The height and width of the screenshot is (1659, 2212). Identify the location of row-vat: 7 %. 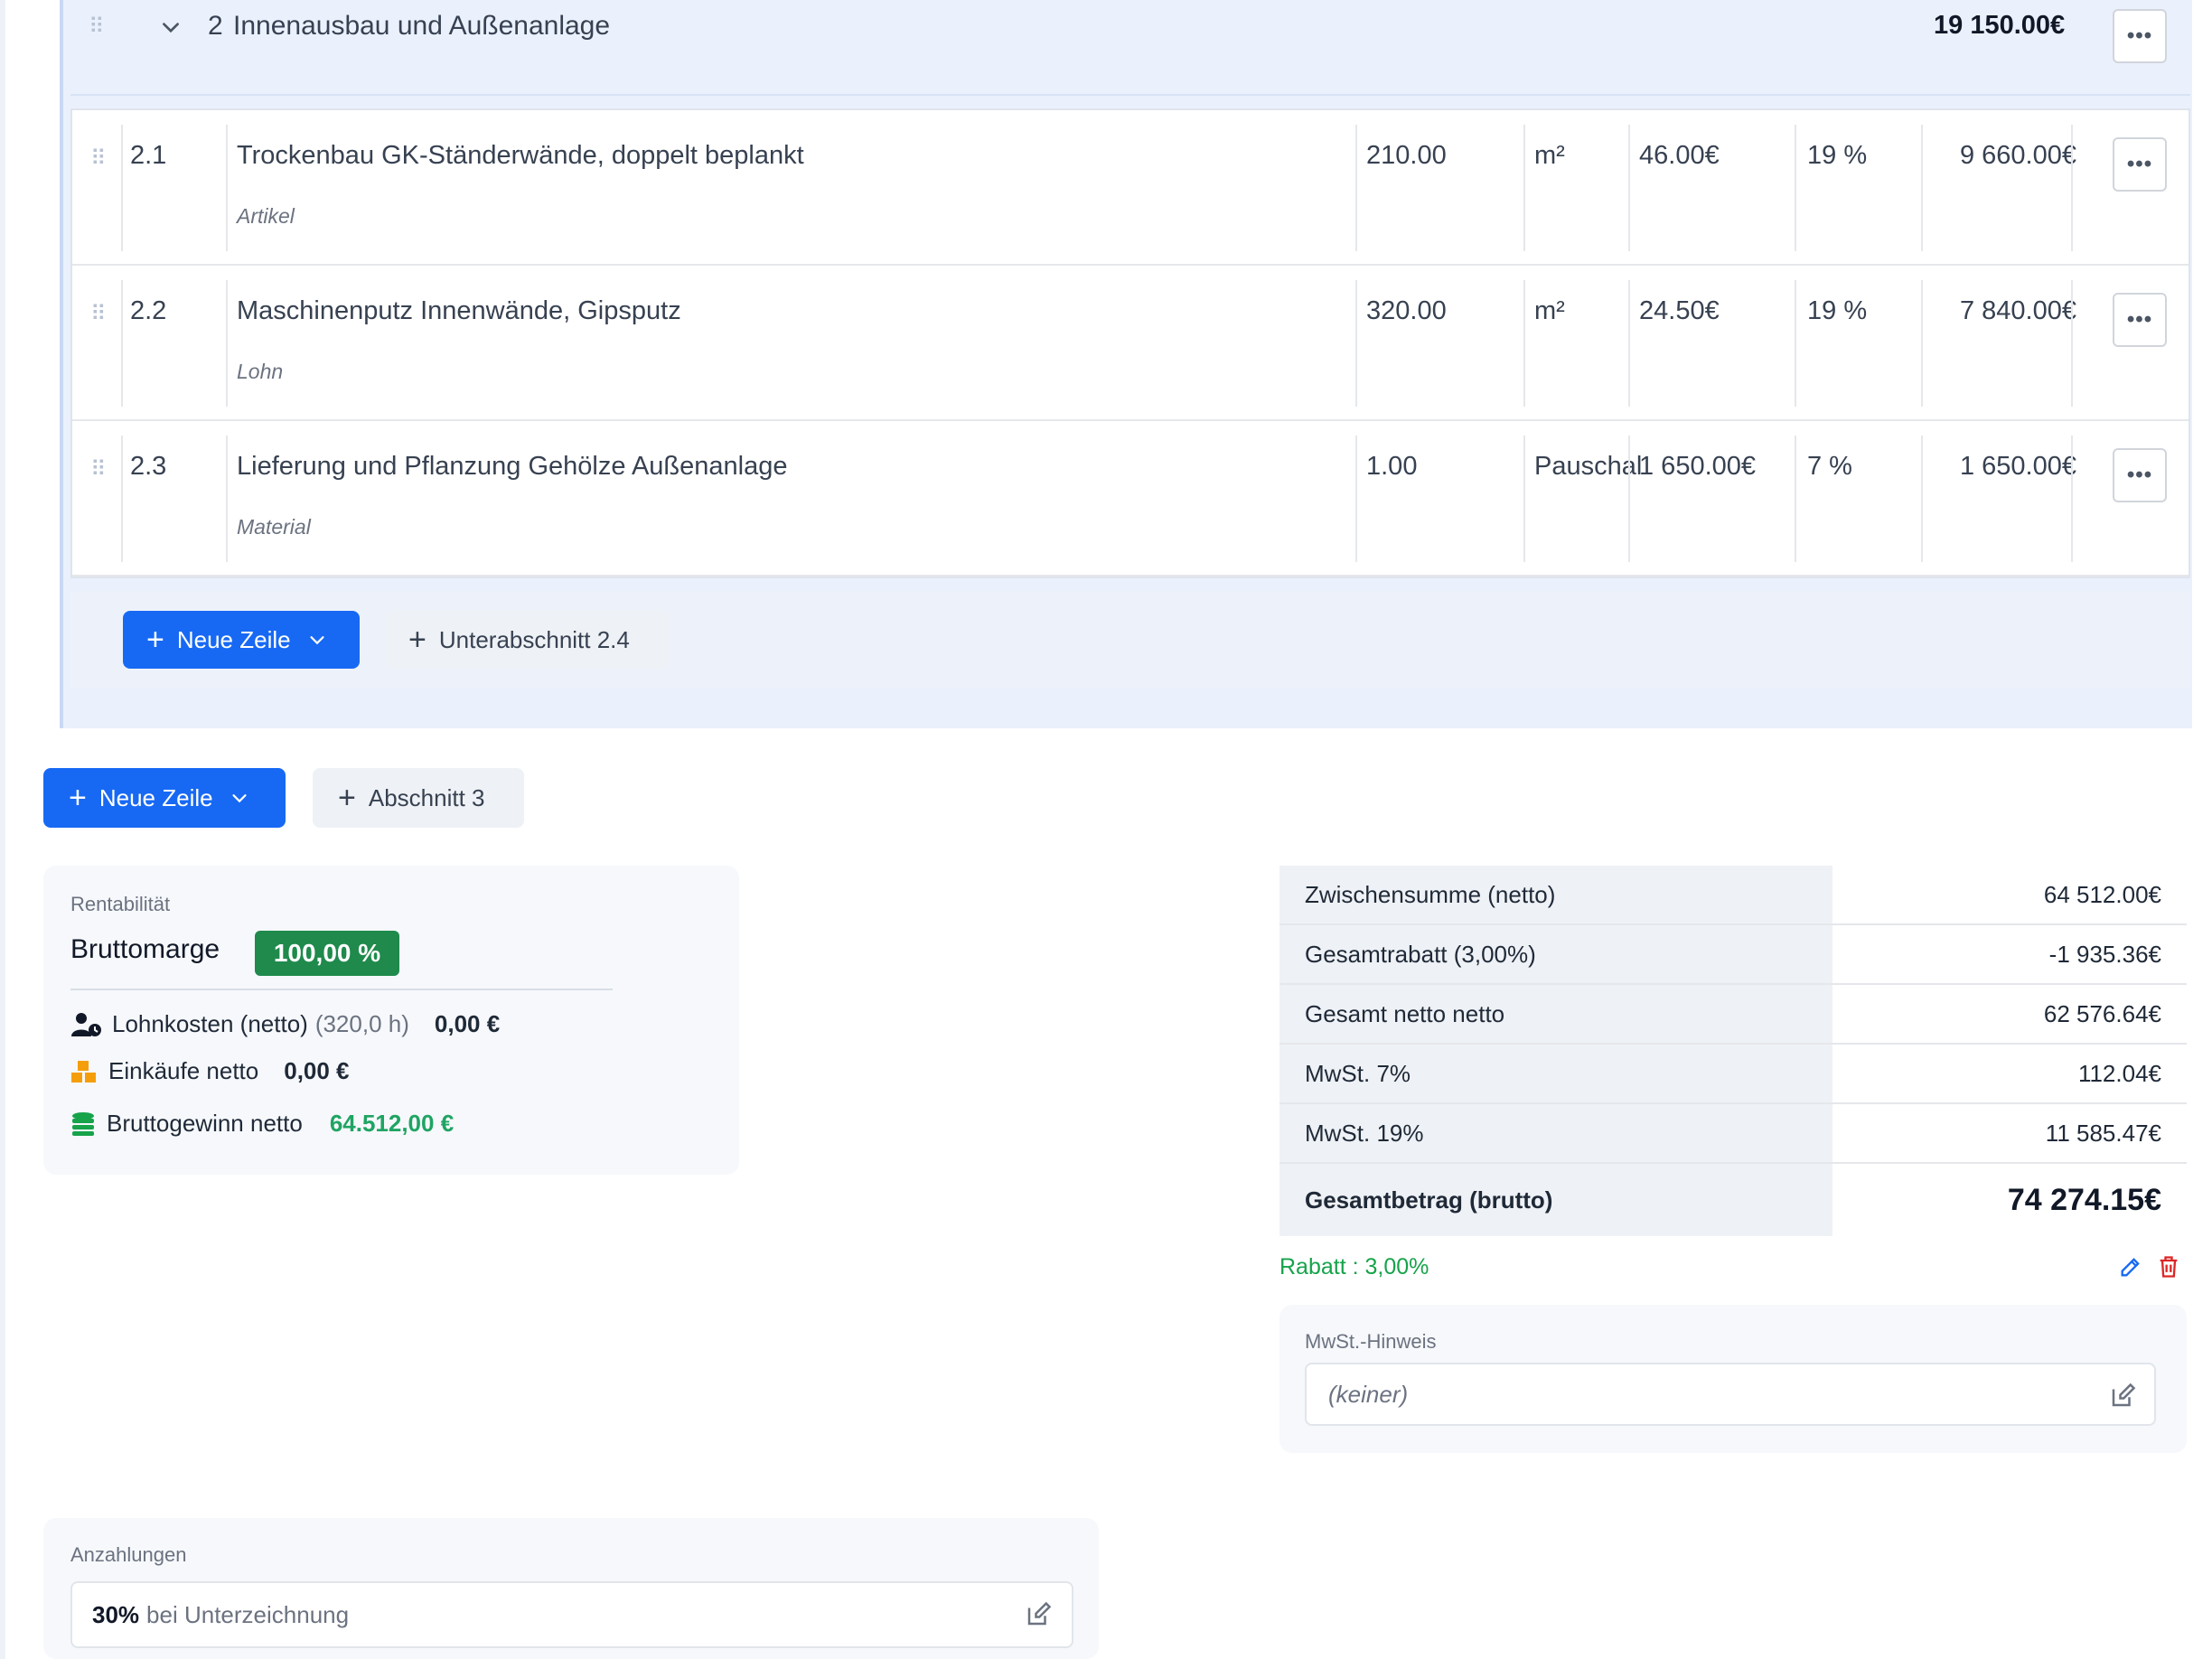
(1830, 467).